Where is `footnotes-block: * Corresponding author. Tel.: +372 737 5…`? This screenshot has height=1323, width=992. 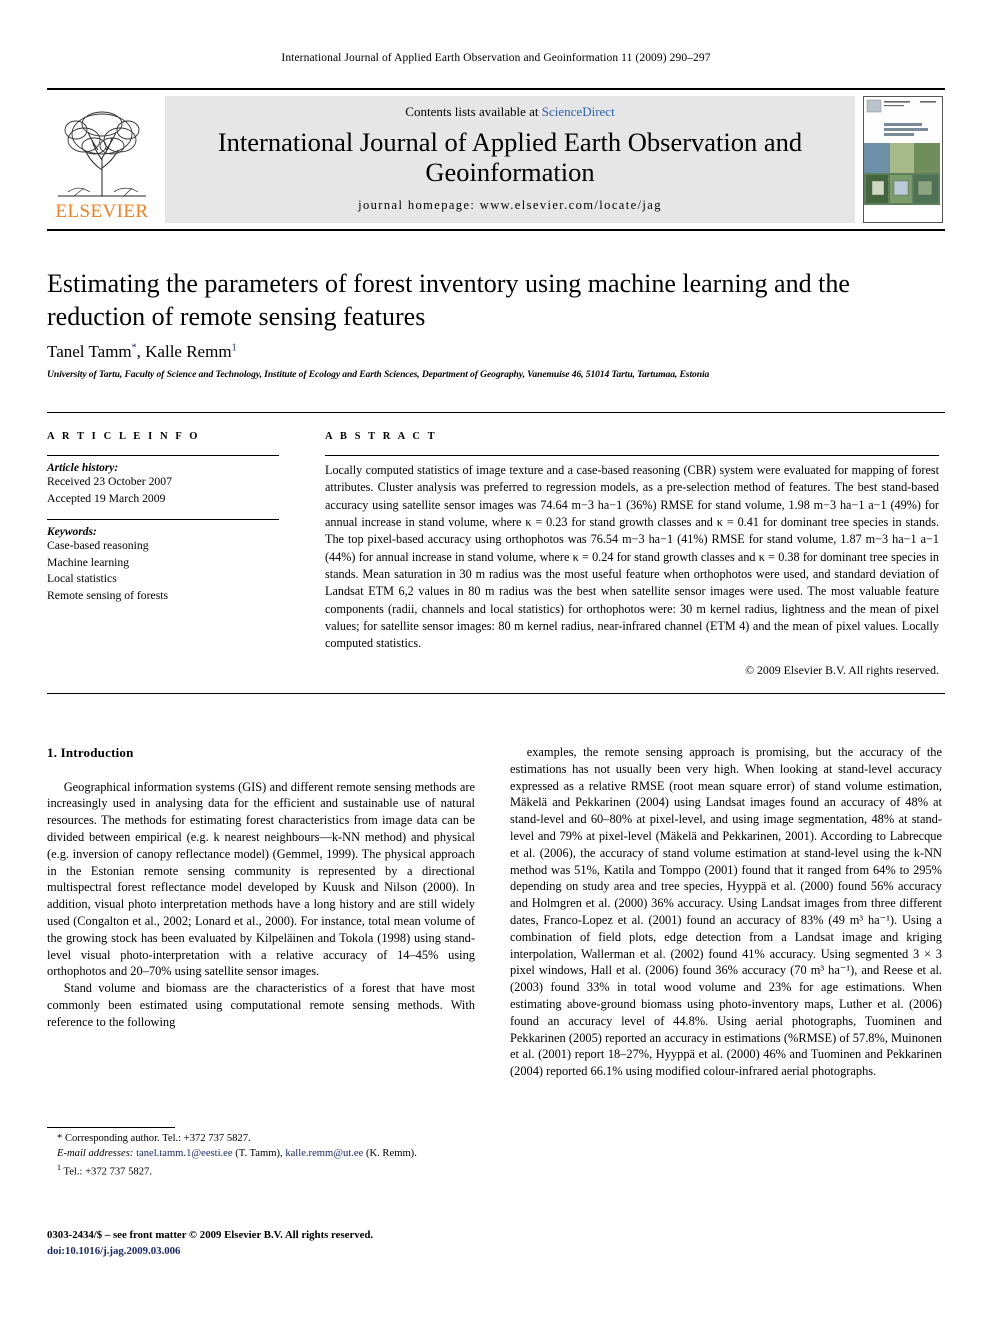 footnotes-block: * Corresponding author. Tel.: +372 737 5… is located at coordinates (261, 1153).